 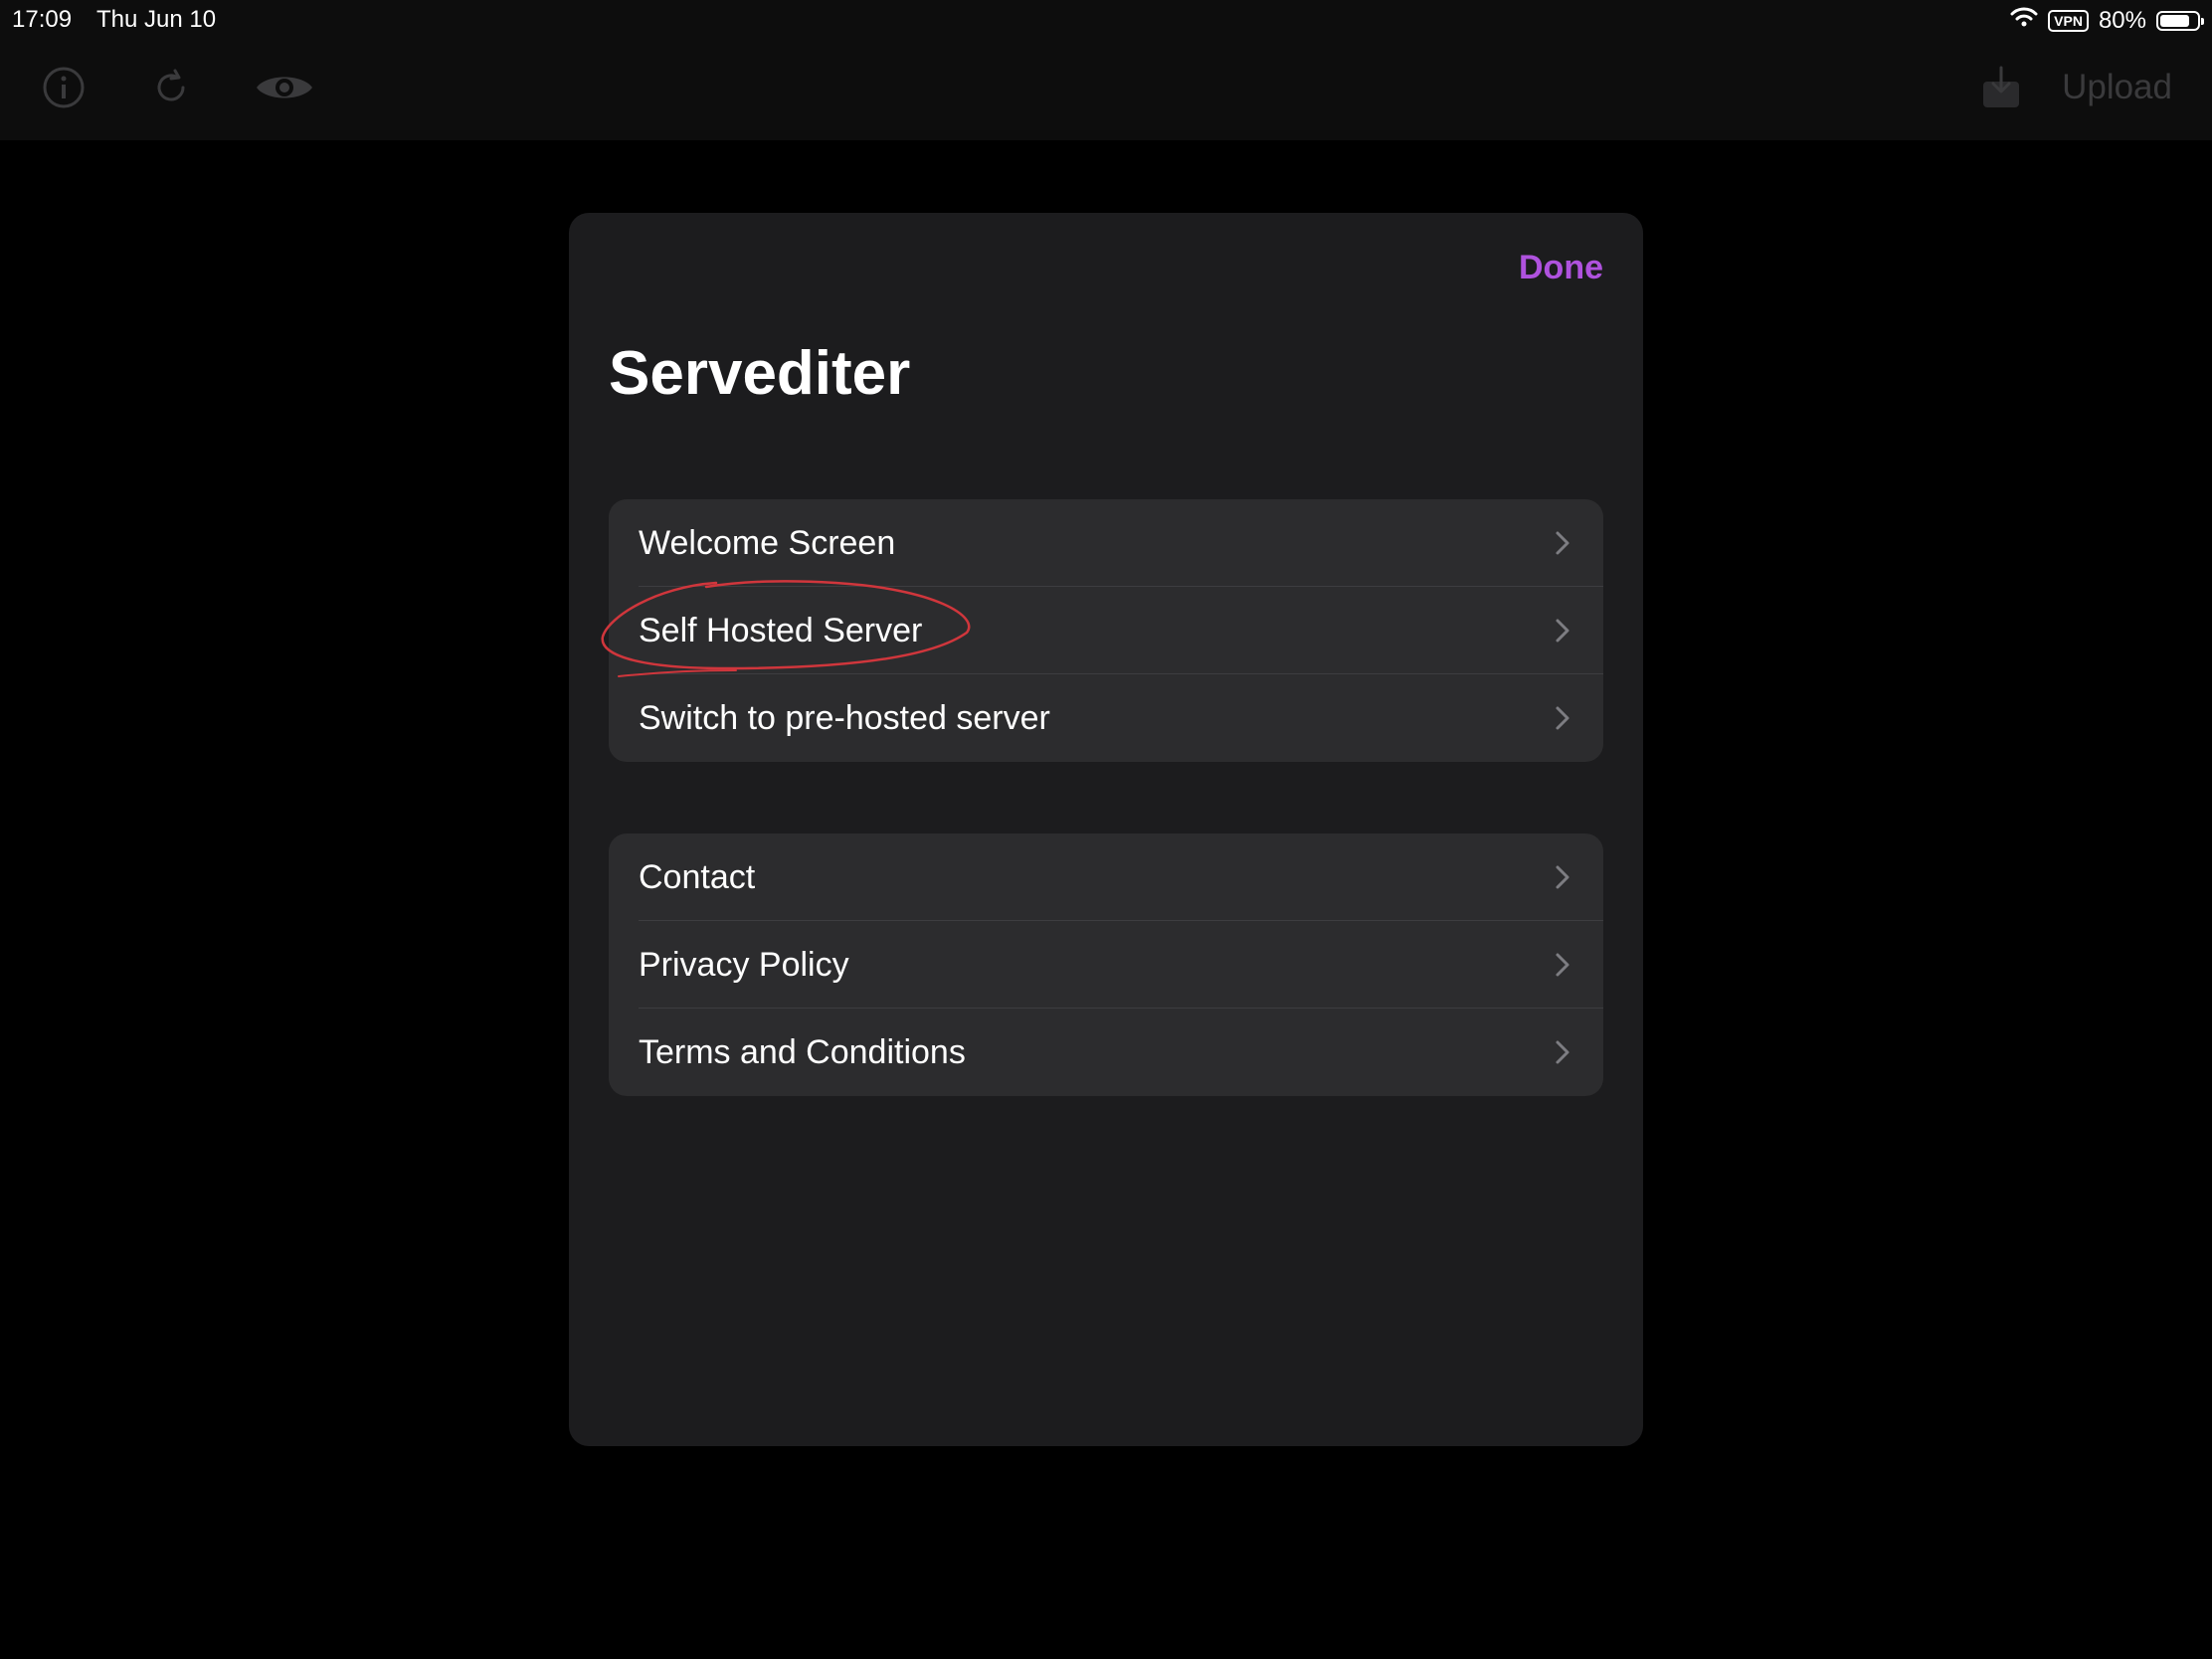 I want to click on row-self-hosted-server: Self Hosted Server, so click(x=1106, y=630).